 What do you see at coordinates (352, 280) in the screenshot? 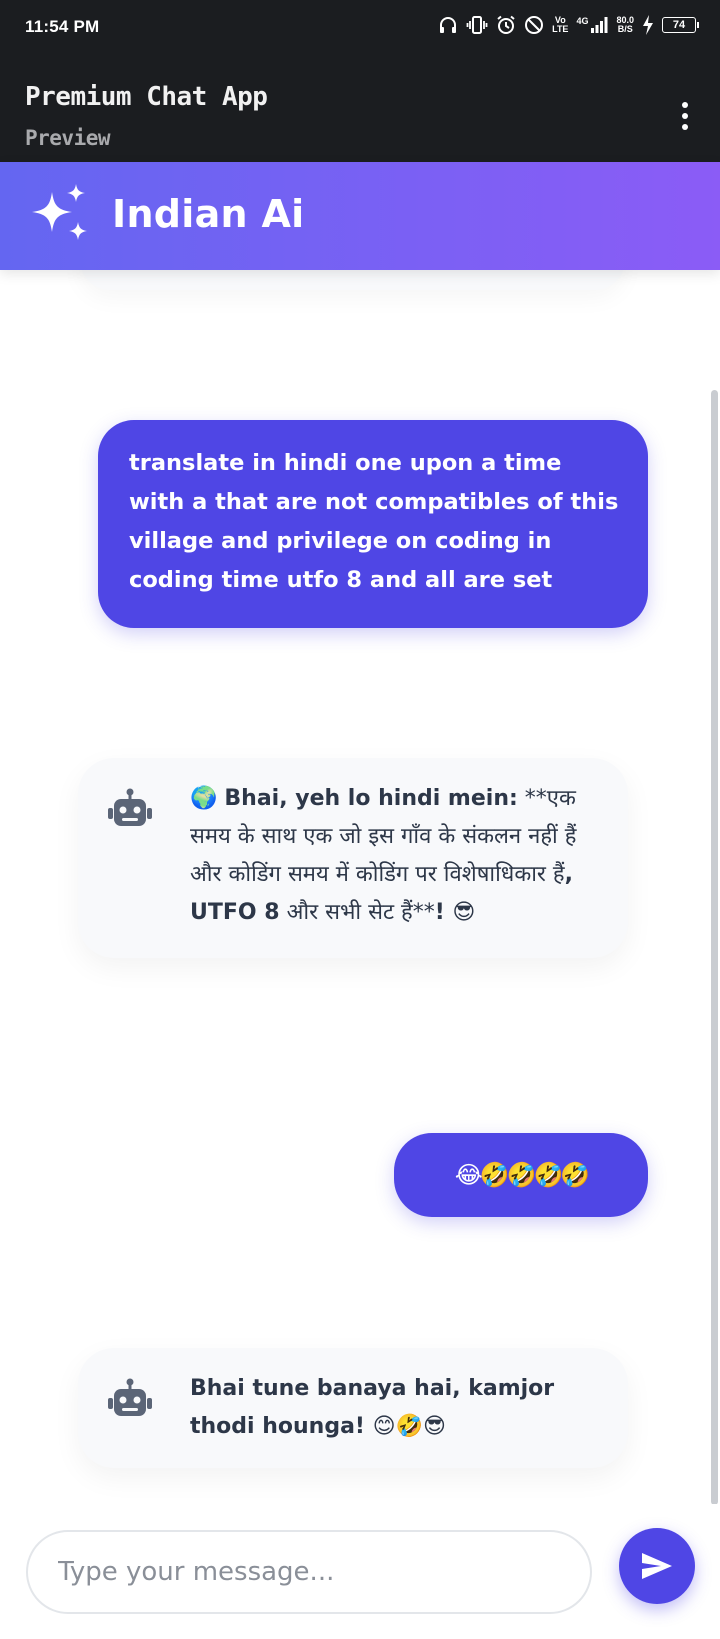
I see `previous-message-bubble` at bounding box center [352, 280].